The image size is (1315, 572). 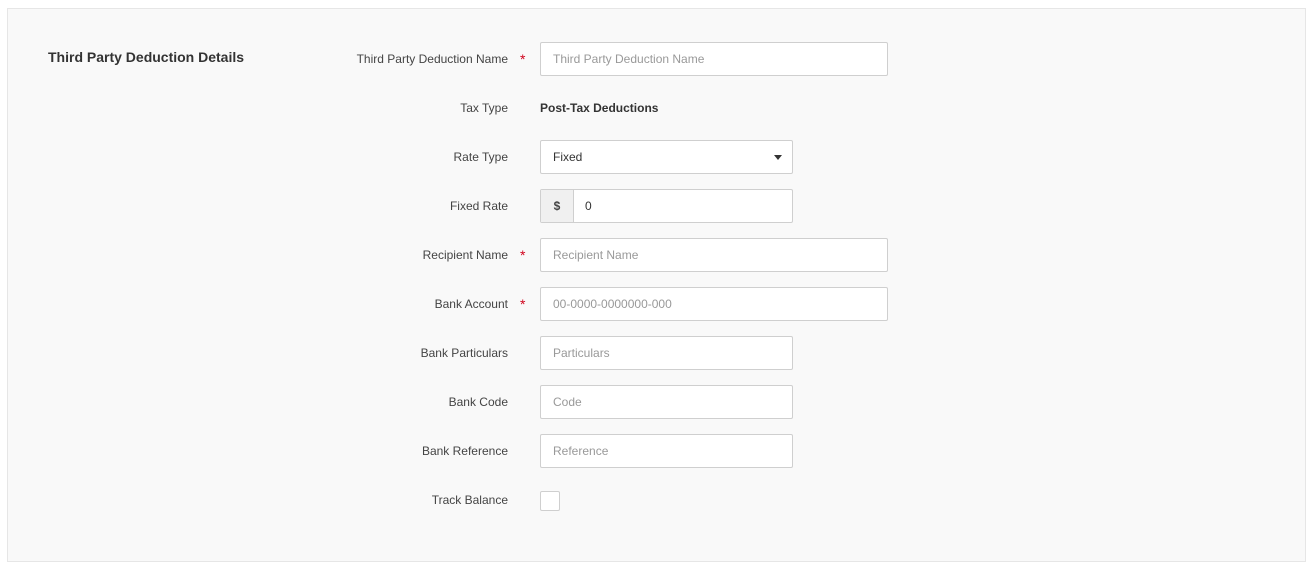 I want to click on track-balance-label: Track Balance, so click(x=469, y=500).